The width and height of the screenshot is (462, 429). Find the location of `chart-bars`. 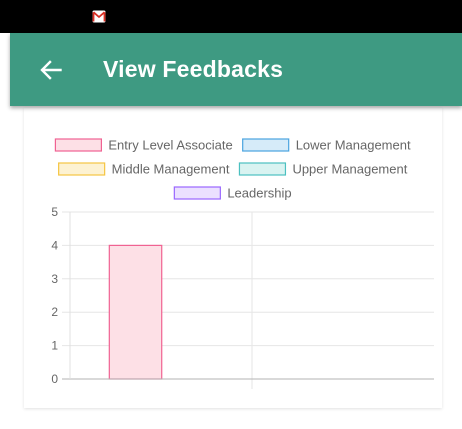

chart-bars is located at coordinates (135, 312).